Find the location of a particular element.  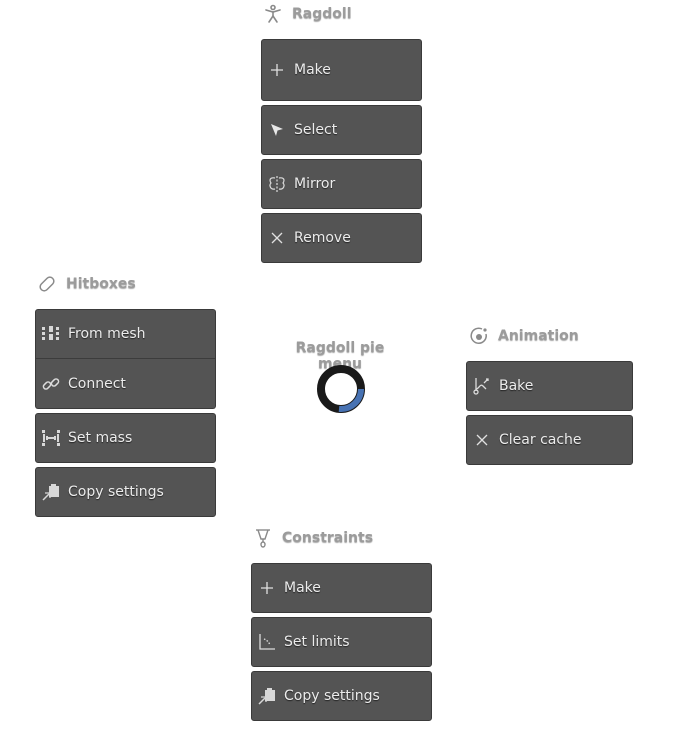

constraints-copy-settings-button: Copy settings is located at coordinates (341, 696).